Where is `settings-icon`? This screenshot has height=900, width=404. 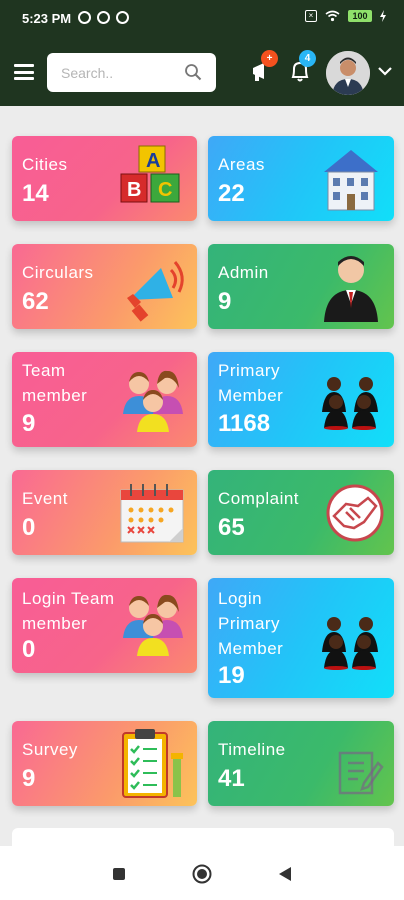 settings-icon is located at coordinates (84, 17).